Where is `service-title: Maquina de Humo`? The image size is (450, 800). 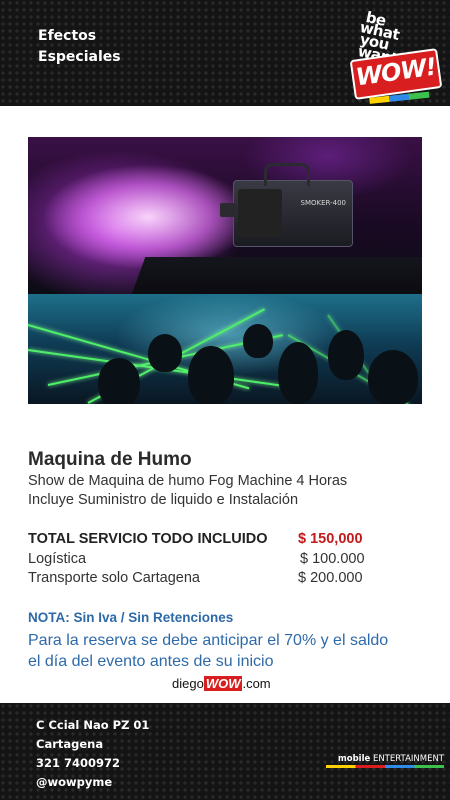 service-title: Maquina de Humo is located at coordinates (110, 459).